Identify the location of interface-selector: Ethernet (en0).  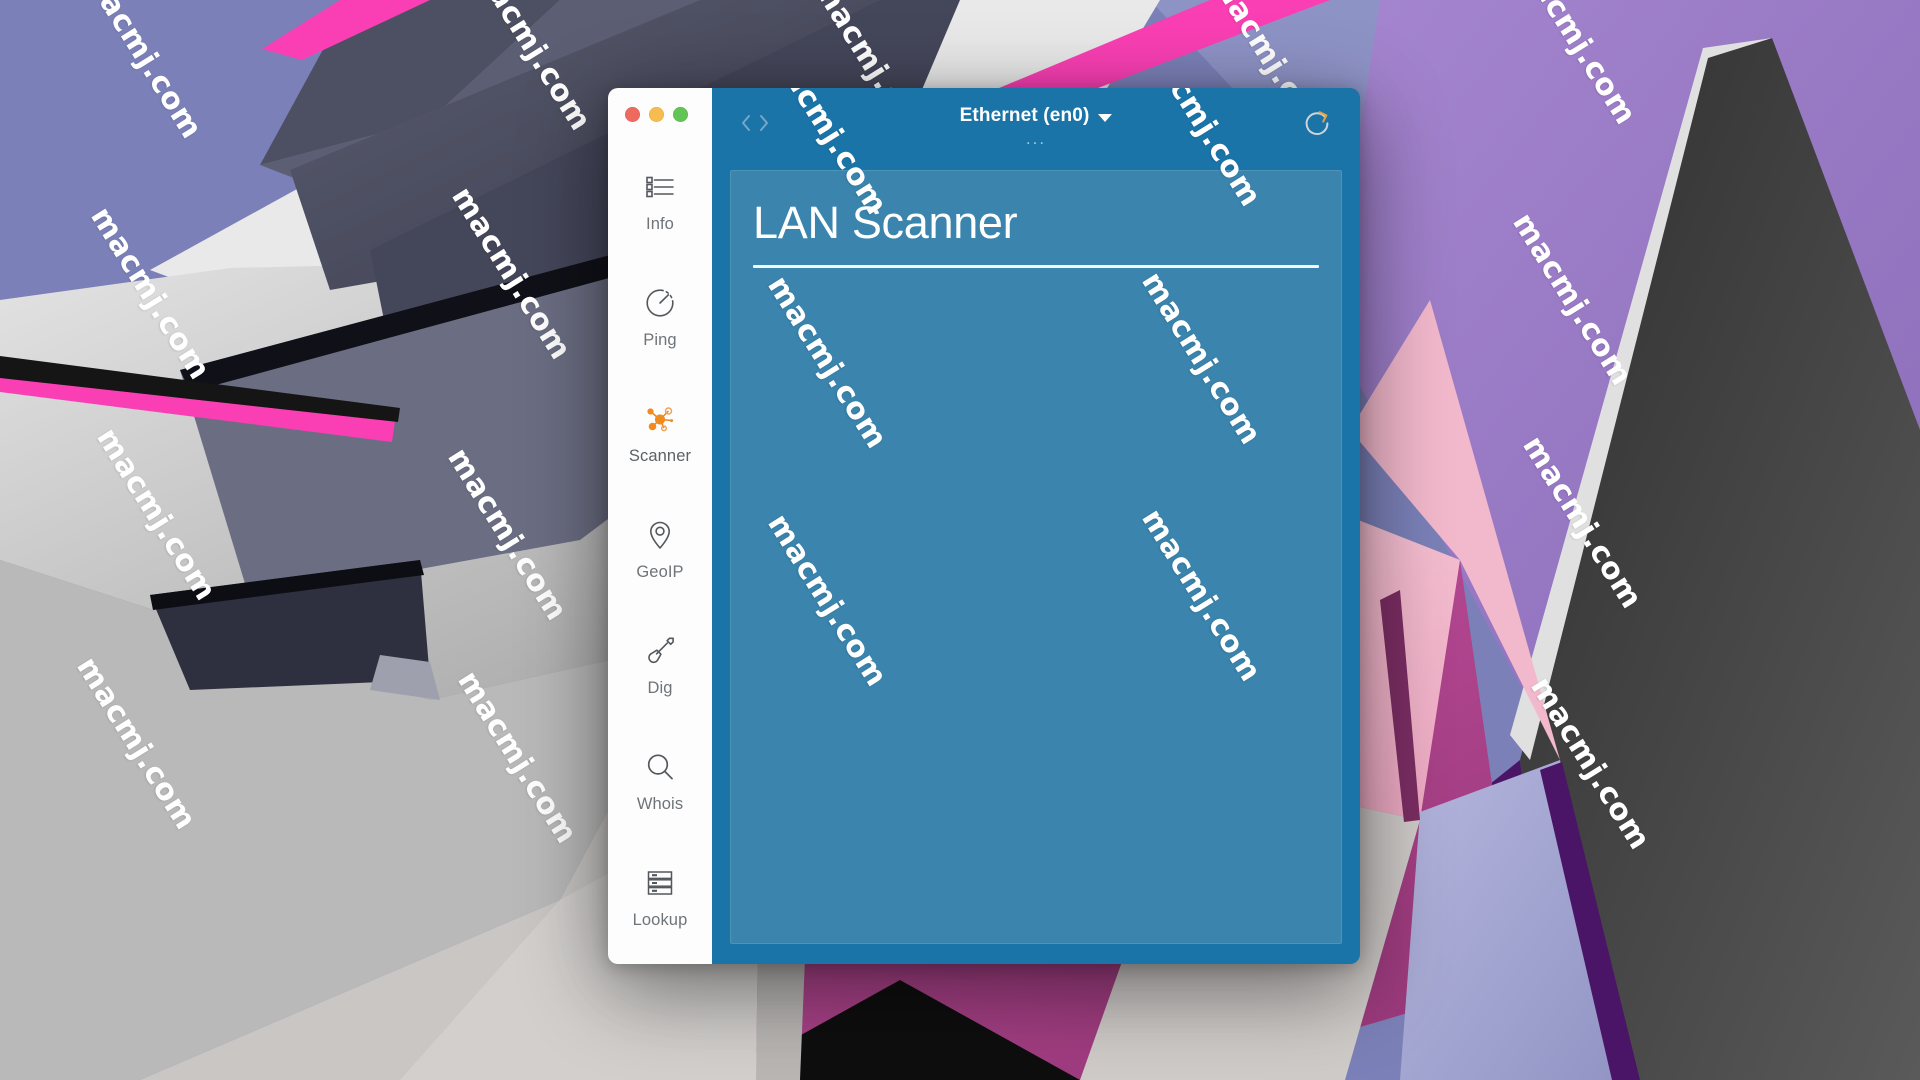
(1036, 116).